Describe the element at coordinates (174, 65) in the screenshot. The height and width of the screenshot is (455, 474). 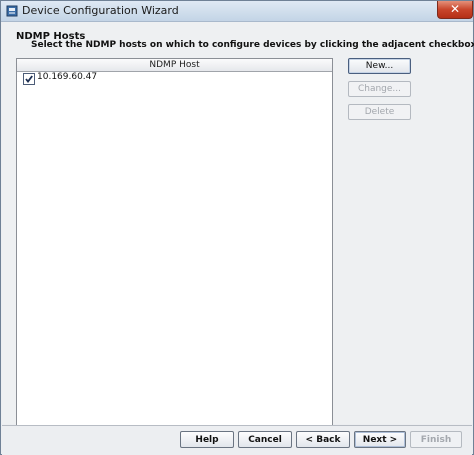
I see `column-header-ndmp-host: NDMP Host` at that location.